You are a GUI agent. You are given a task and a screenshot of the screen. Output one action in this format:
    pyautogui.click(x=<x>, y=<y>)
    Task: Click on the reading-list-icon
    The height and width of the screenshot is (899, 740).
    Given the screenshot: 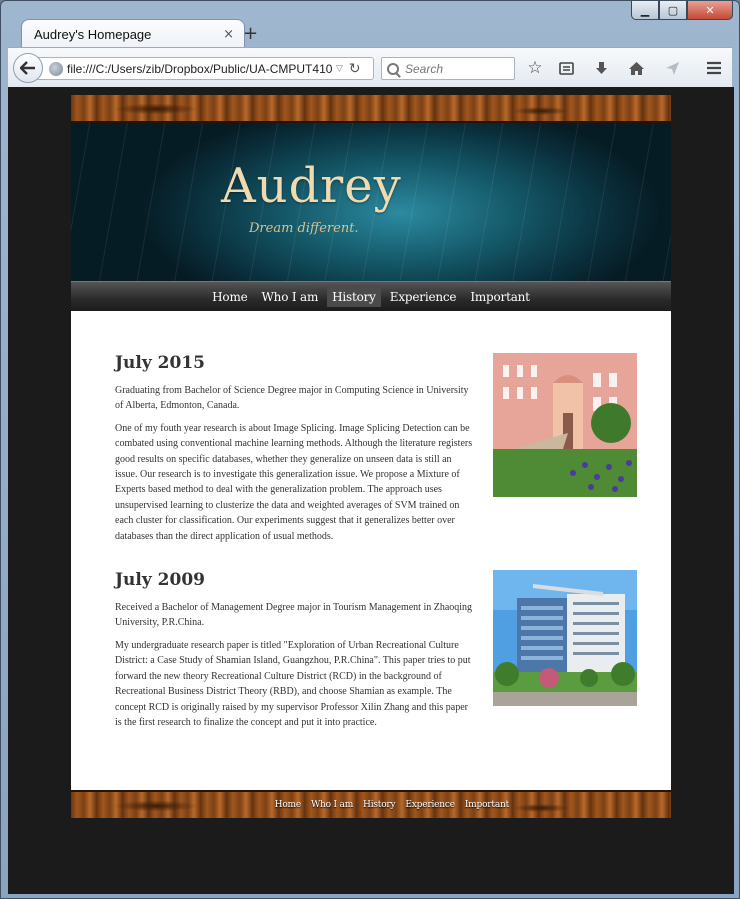 What is the action you would take?
    pyautogui.click(x=566, y=68)
    